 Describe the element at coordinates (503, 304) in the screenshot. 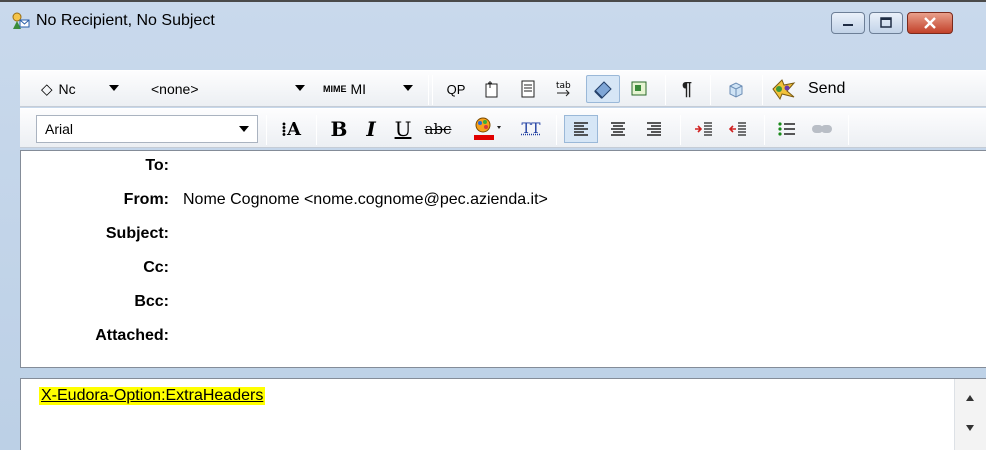

I see `header-row-bcc: Bcc:` at that location.